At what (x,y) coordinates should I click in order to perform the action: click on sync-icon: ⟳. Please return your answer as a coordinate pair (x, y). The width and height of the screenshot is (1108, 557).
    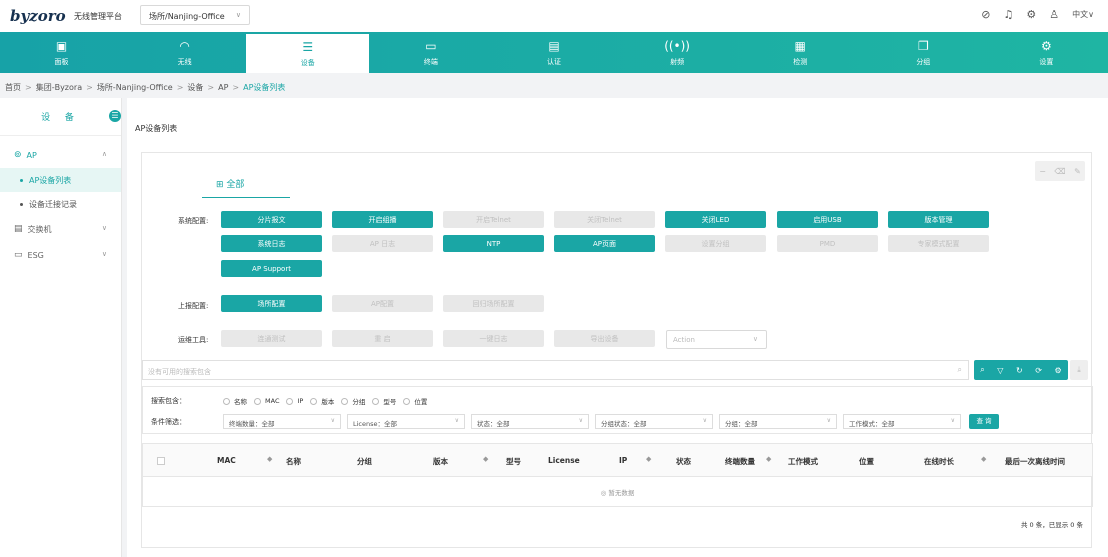
    Looking at the image, I should click on (1038, 370).